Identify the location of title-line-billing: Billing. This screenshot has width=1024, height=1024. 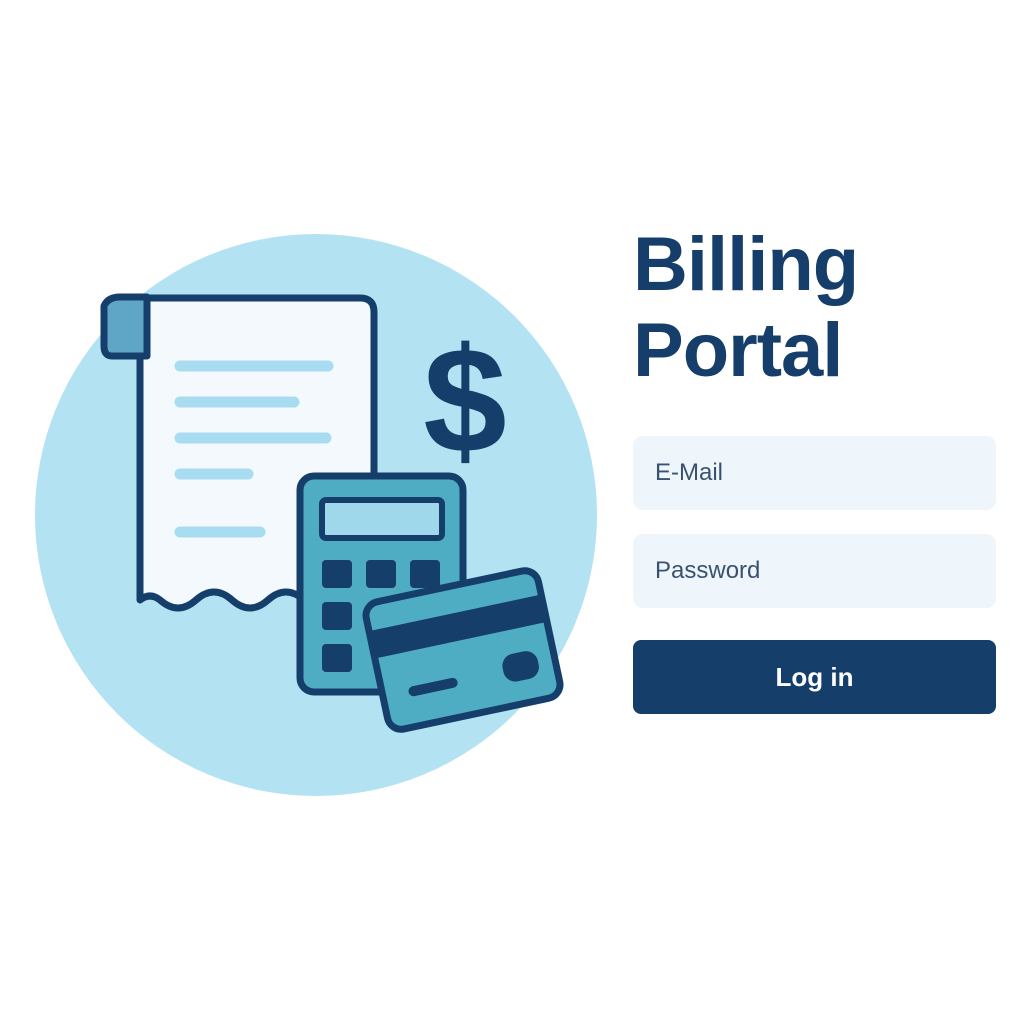
(746, 264).